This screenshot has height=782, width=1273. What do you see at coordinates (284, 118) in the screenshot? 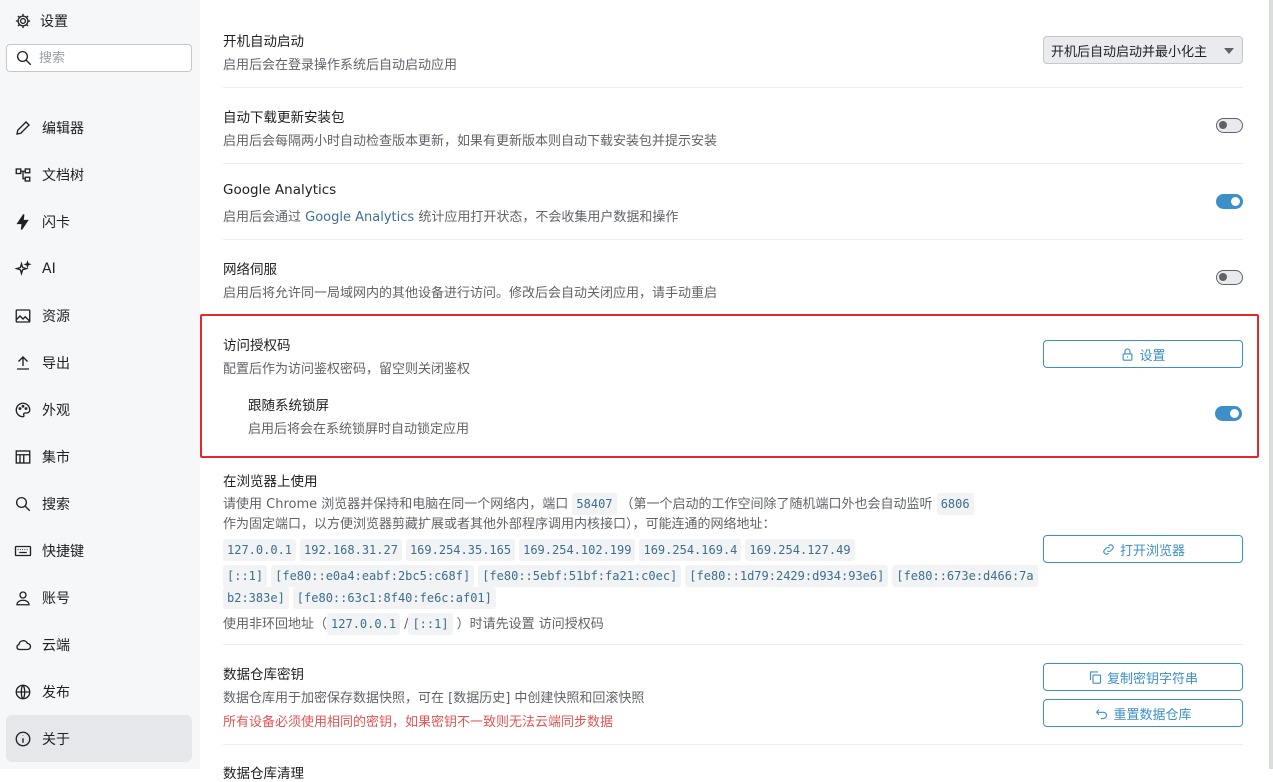
I see `setting-title: 自动下载更新安装包` at bounding box center [284, 118].